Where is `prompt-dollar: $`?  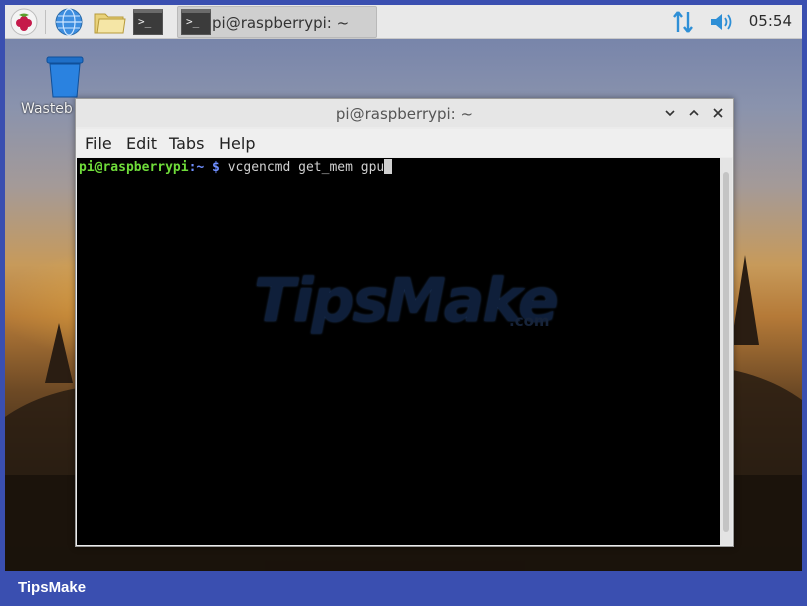
prompt-dollar: $ is located at coordinates (212, 167).